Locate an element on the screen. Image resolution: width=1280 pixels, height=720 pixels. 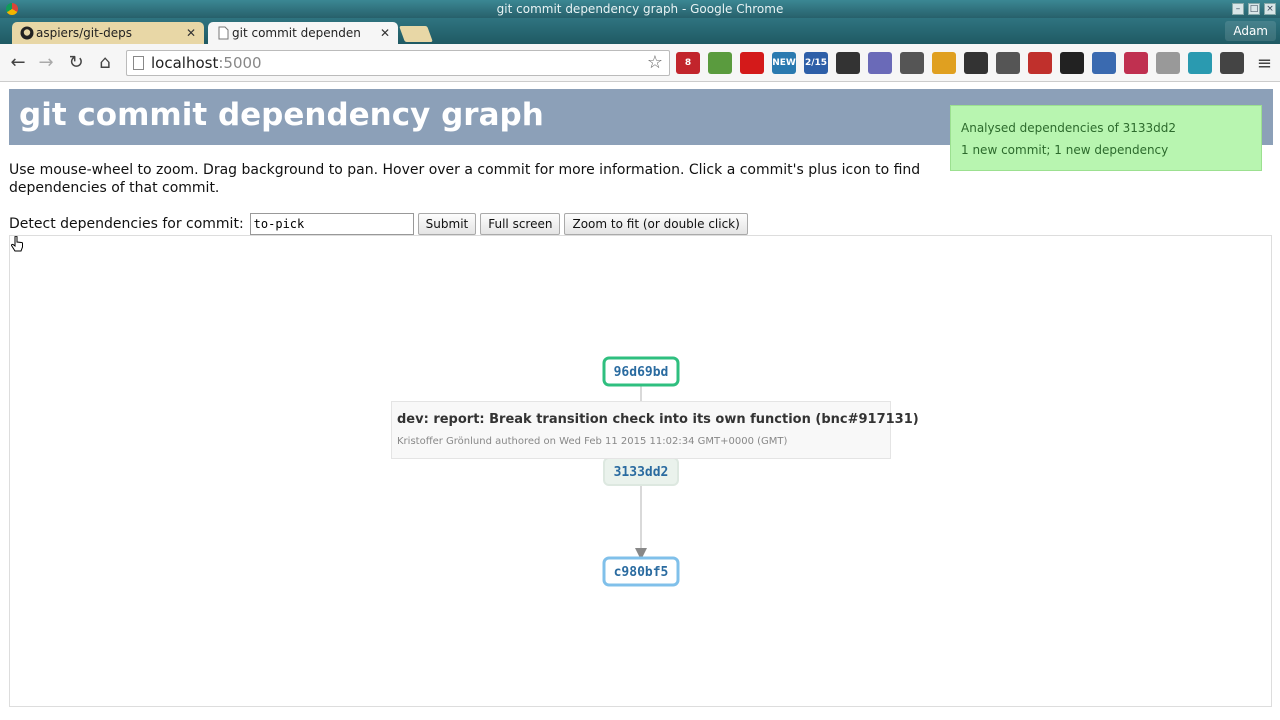
pocket-icon is located at coordinates (1008, 63).